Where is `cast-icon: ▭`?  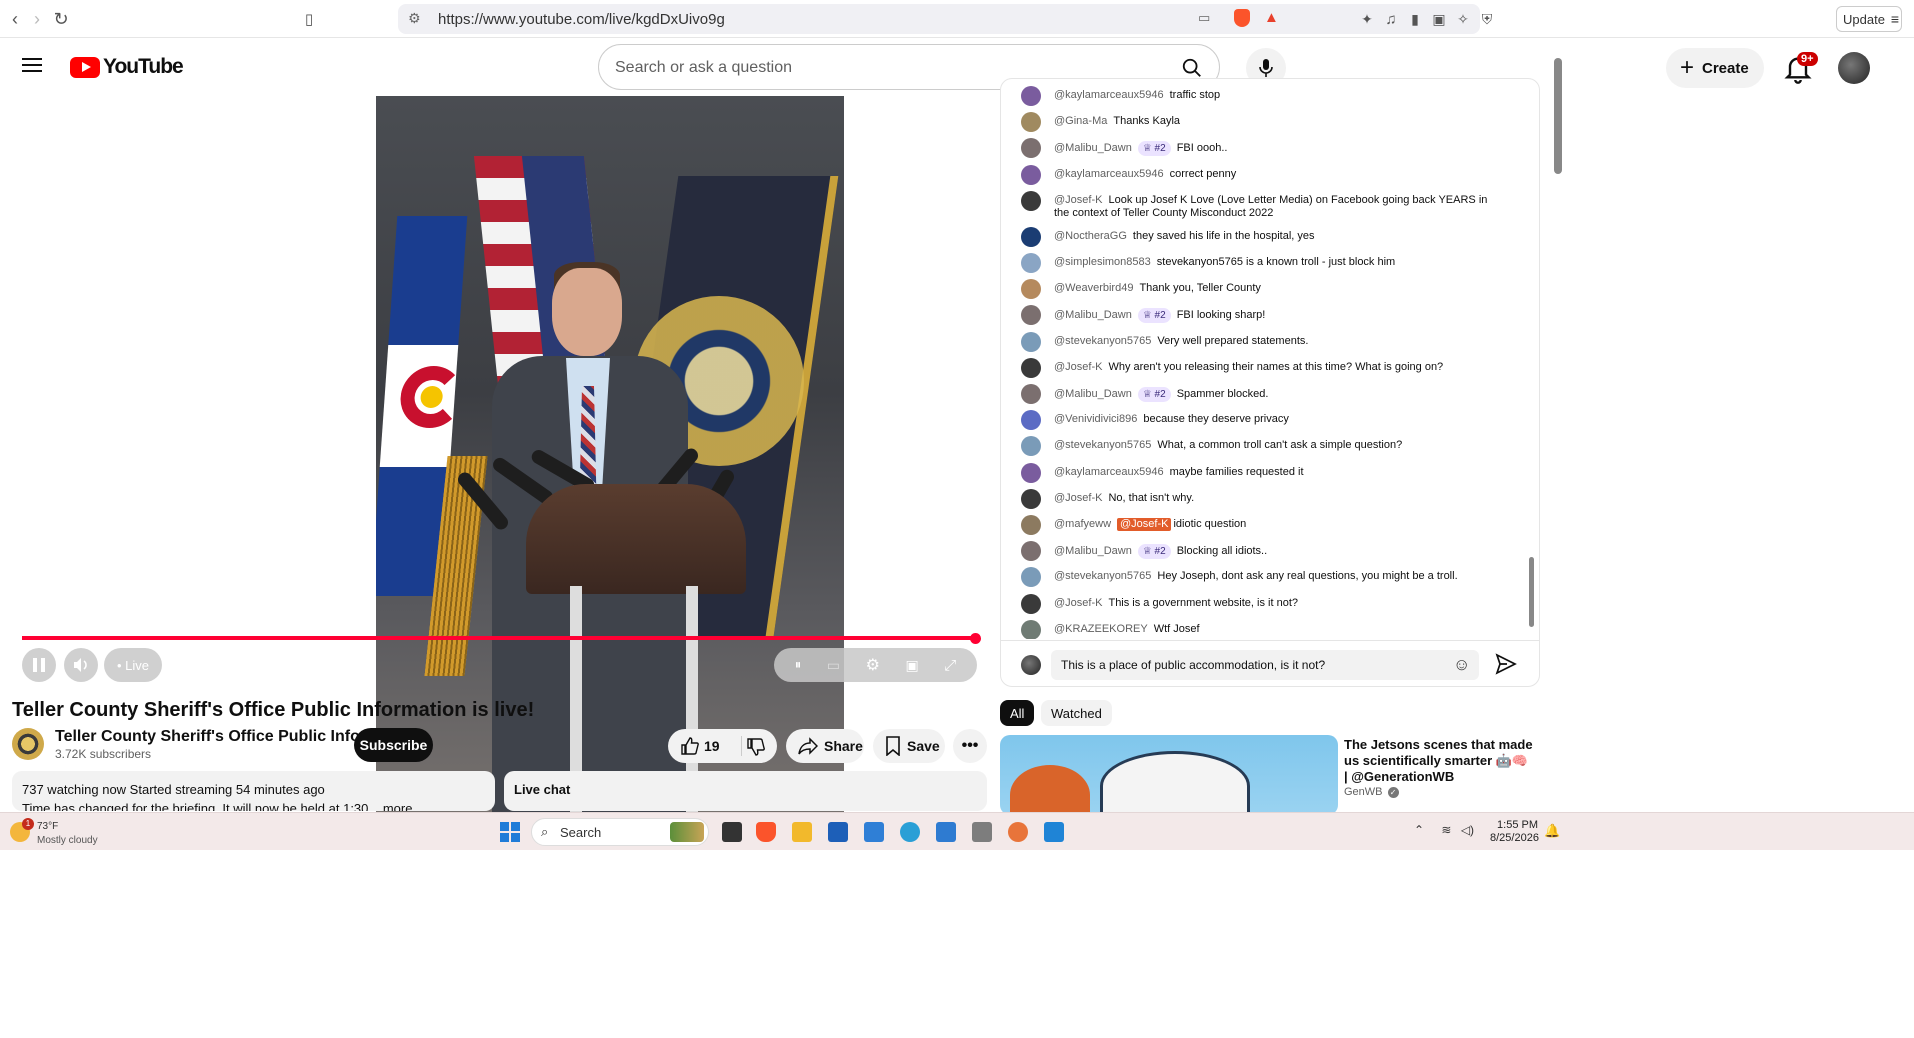
cast-icon: ▭ is located at coordinates (1204, 18).